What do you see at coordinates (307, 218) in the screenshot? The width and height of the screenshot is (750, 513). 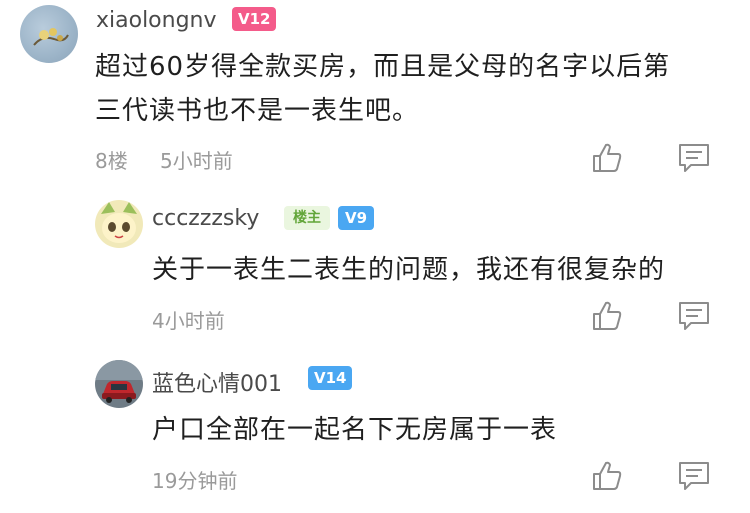 I see `host-badge: 楼主` at bounding box center [307, 218].